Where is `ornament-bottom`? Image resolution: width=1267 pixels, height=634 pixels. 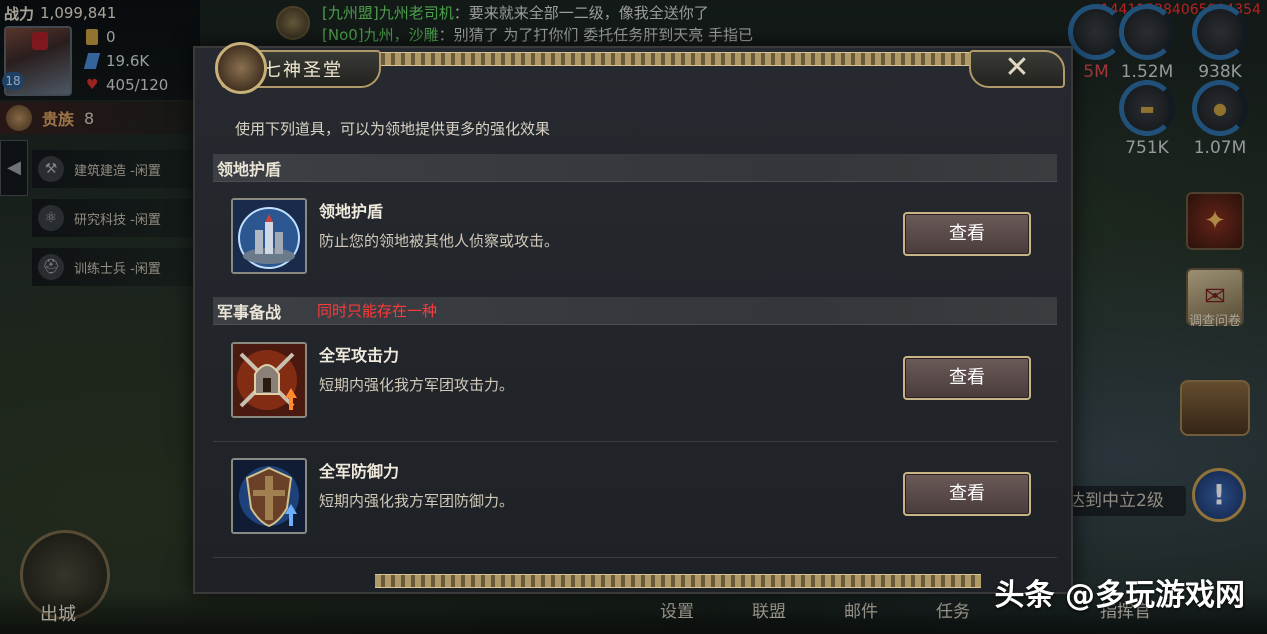
ornament-bottom is located at coordinates (678, 581).